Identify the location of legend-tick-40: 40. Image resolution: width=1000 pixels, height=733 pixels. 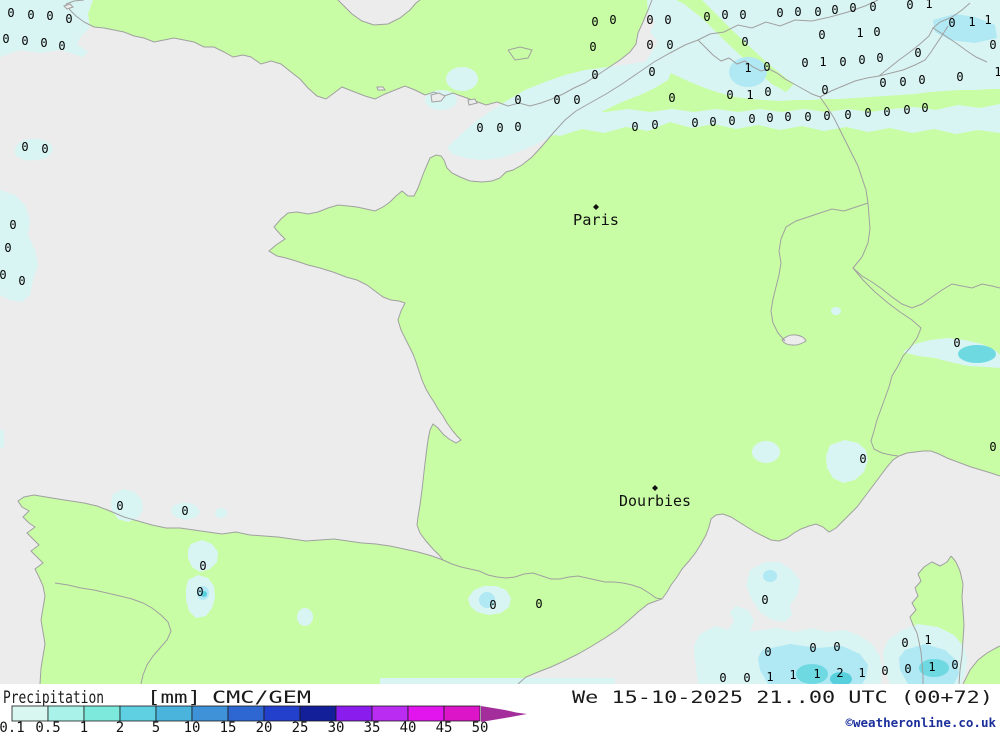
(408, 726).